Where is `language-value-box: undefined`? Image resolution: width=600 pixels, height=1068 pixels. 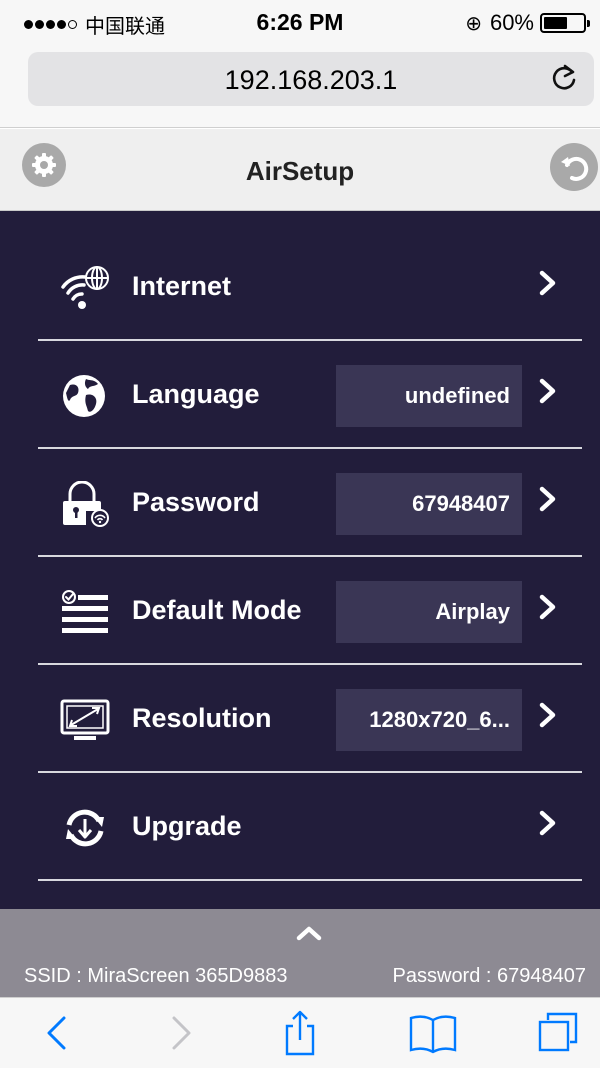
language-value-box: undefined is located at coordinates (429, 396).